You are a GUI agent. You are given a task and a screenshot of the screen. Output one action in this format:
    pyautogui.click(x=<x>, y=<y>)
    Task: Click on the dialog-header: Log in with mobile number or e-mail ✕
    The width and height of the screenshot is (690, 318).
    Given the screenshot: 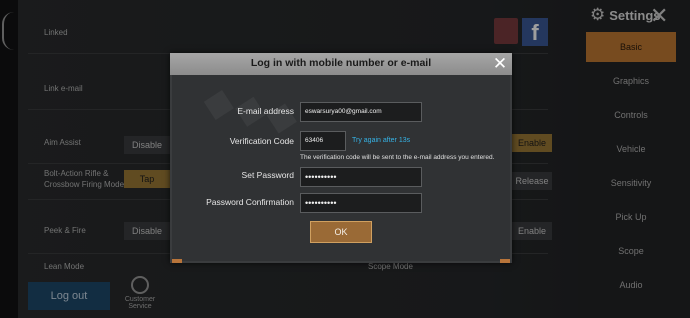 What is the action you would take?
    pyautogui.click(x=341, y=64)
    